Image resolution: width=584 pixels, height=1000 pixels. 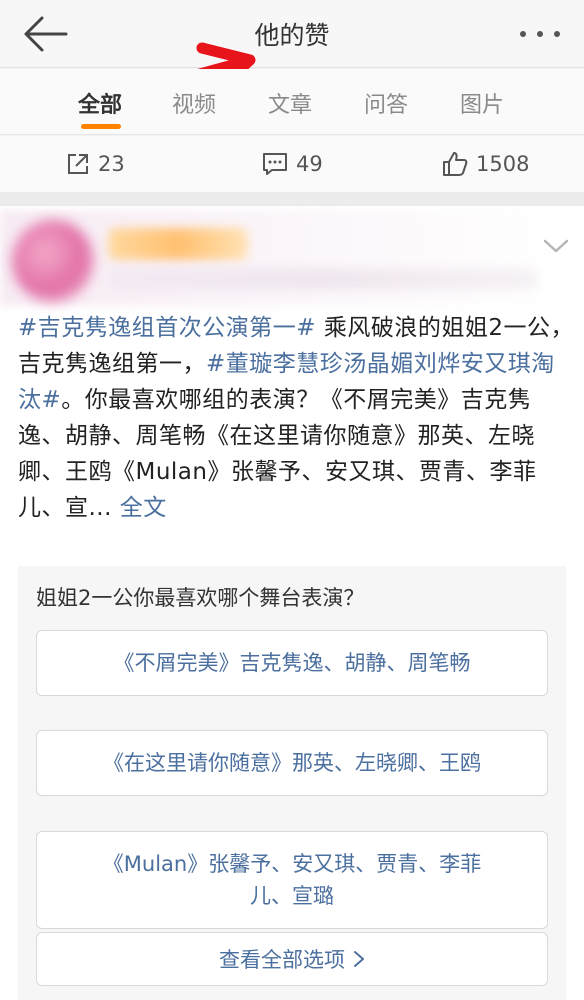 What do you see at coordinates (282, 960) in the screenshot?
I see `view-all-label: 查看全部选项` at bounding box center [282, 960].